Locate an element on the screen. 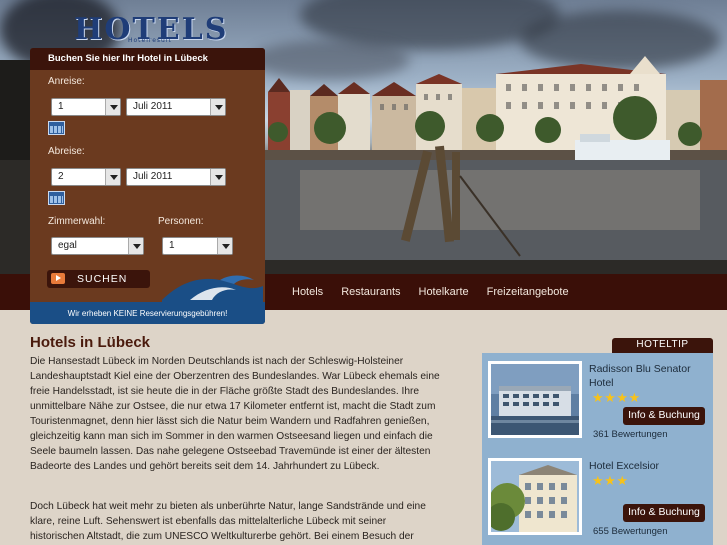  room-label: Zimmerwahl: is located at coordinates (77, 221).